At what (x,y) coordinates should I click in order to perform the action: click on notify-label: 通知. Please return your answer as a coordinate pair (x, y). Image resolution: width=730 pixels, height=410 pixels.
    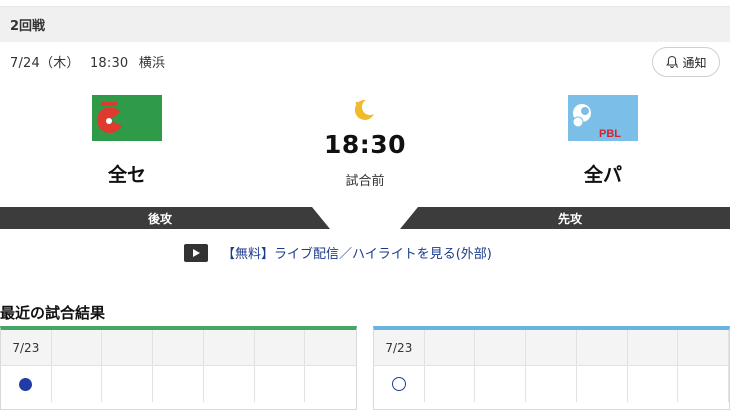
    Looking at the image, I should click on (694, 62).